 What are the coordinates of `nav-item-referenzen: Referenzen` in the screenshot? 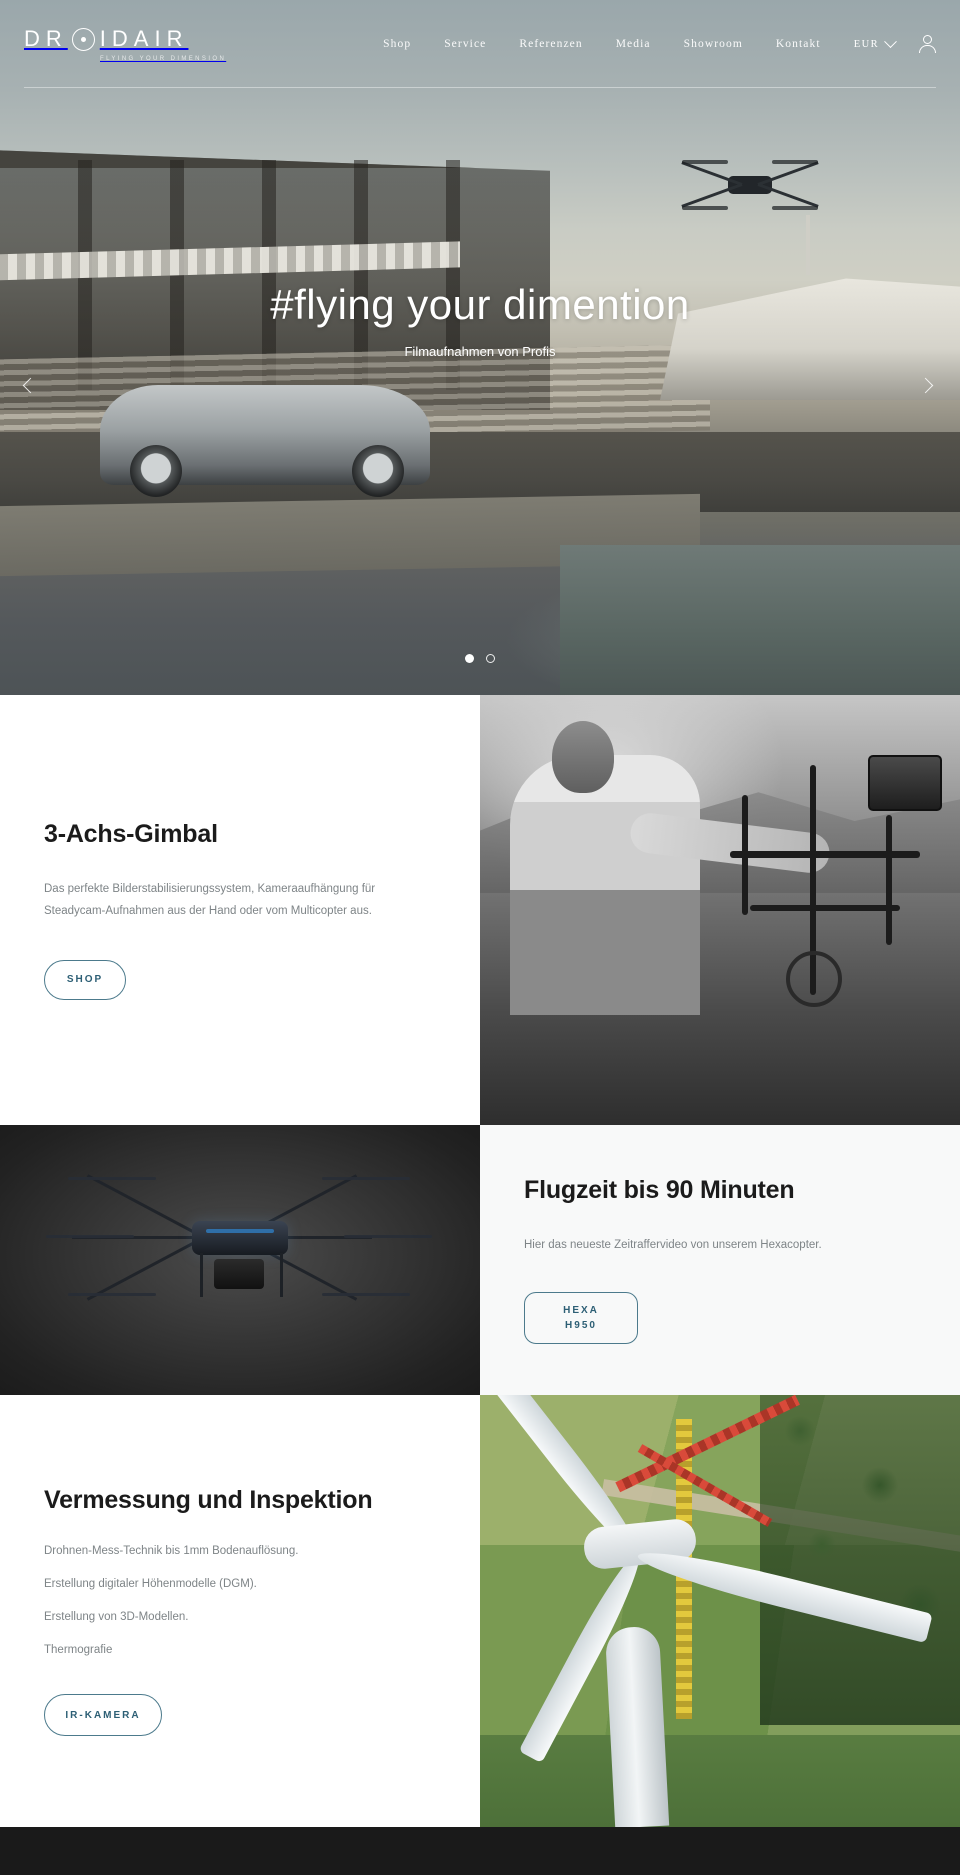 It's located at (550, 44).